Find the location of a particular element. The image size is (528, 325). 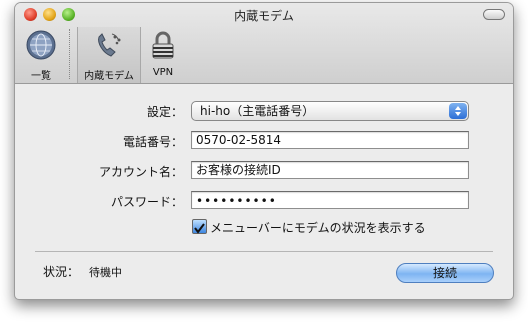

menubar-status-checkbox-label: メニューバーにモデムの状況を表示する is located at coordinates (318, 227).